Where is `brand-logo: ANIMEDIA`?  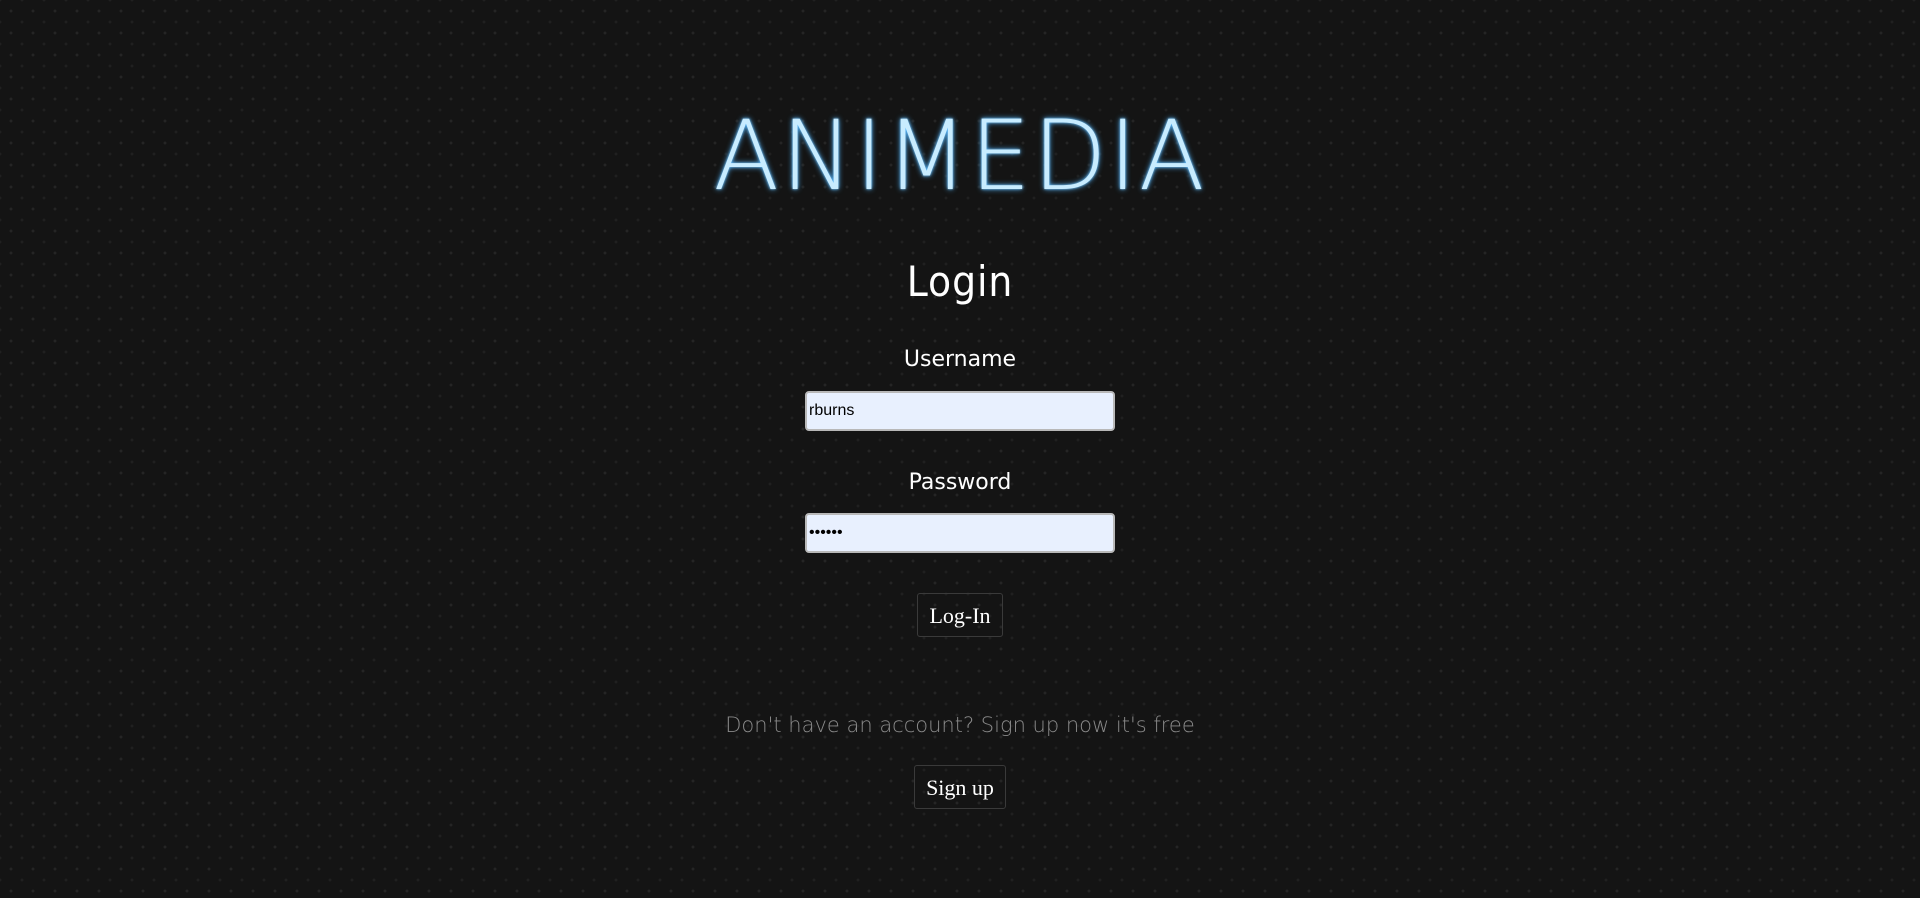
brand-logo: ANIMEDIA is located at coordinates (960, 156).